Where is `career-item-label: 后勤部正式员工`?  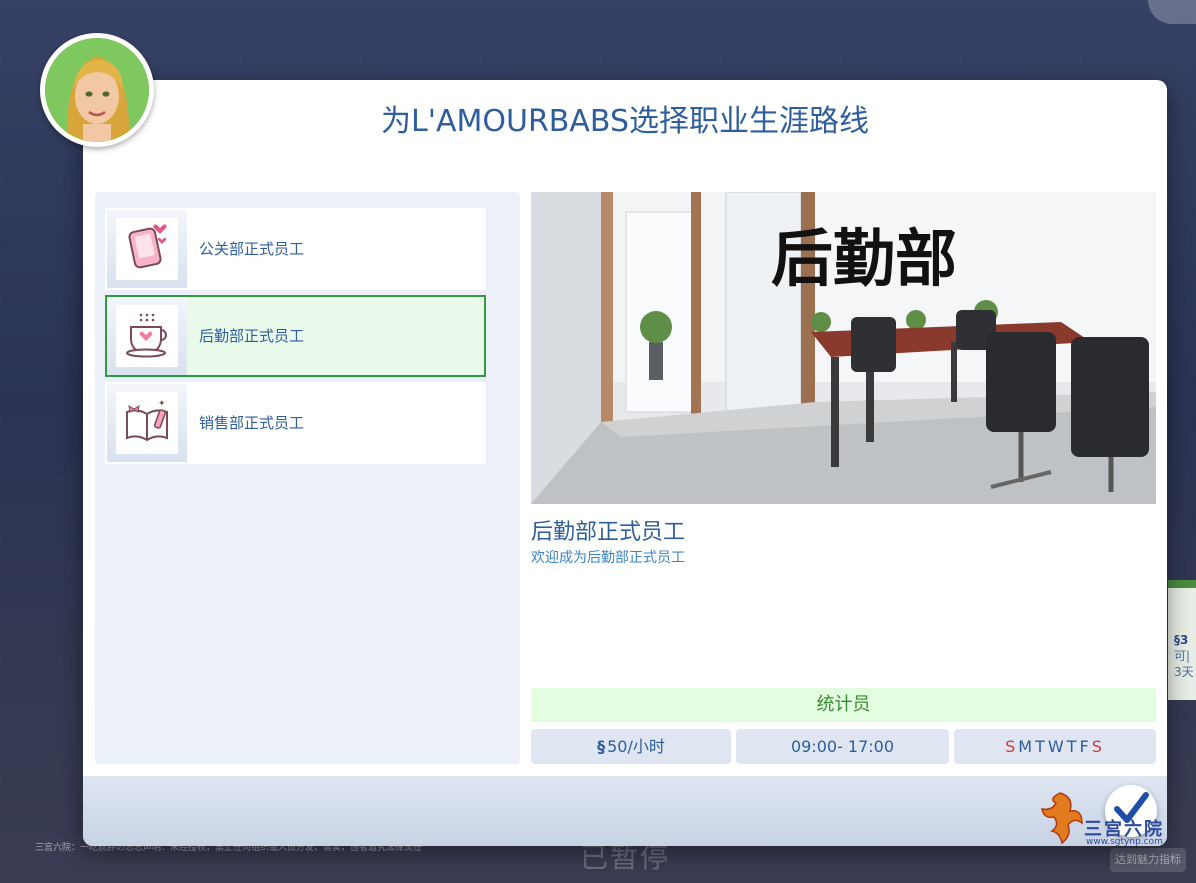
career-item-label: 后勤部正式员工 is located at coordinates (252, 336).